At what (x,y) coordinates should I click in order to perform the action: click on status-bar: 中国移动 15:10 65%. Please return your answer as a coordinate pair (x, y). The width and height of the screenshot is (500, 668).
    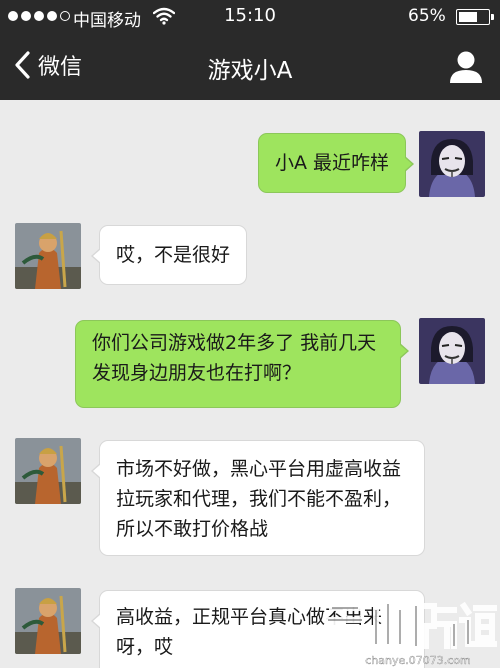
    Looking at the image, I should click on (250, 16).